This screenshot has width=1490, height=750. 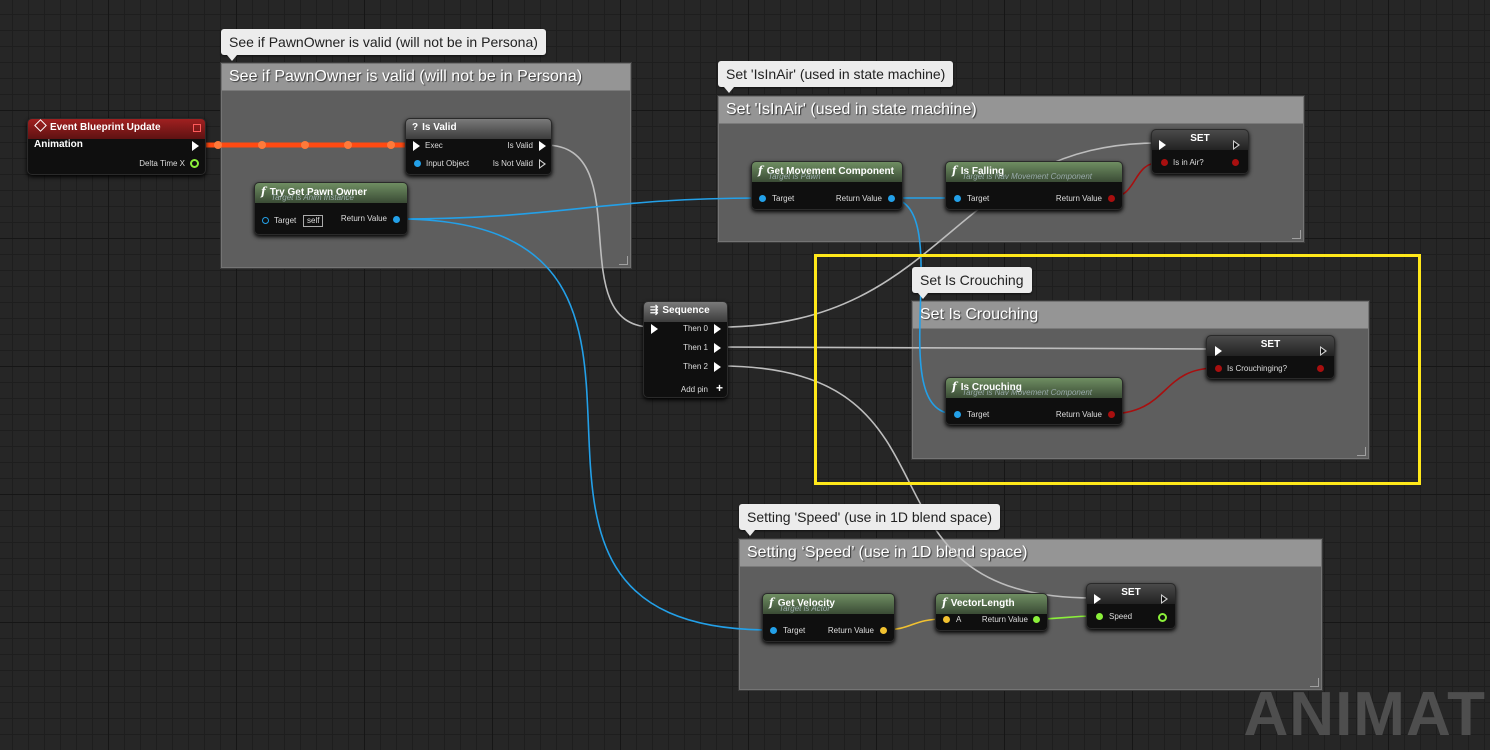 I want to click on node-header: Event Blueprint Update Animation, so click(x=116, y=134).